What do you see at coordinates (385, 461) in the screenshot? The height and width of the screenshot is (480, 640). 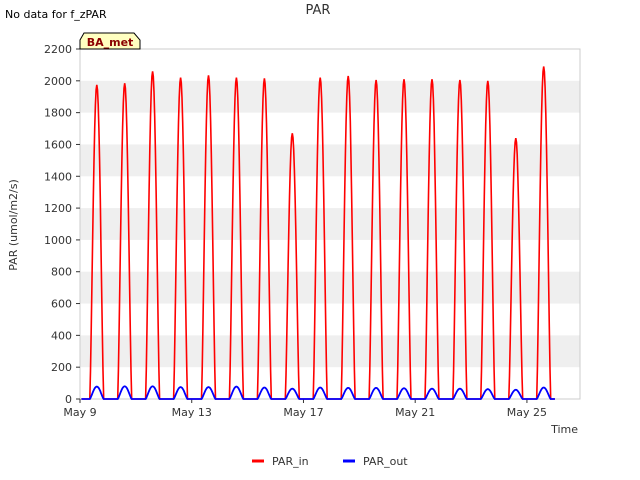 I see `legend-label-par-out: PAR_out` at bounding box center [385, 461].